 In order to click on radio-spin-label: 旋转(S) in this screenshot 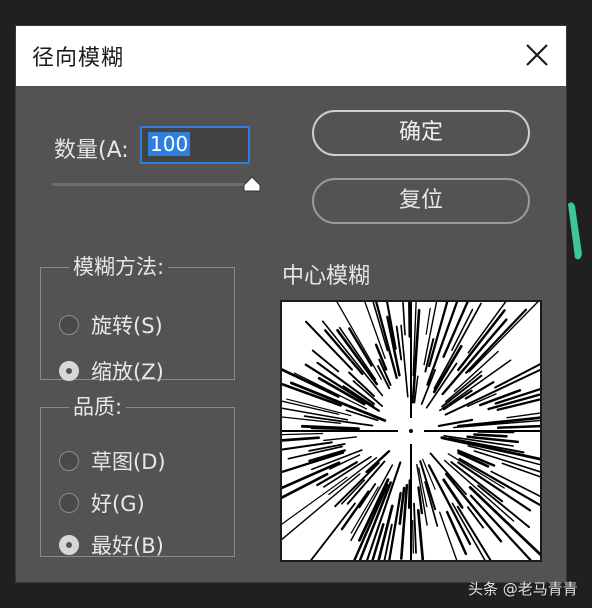, I will do `click(127, 326)`.